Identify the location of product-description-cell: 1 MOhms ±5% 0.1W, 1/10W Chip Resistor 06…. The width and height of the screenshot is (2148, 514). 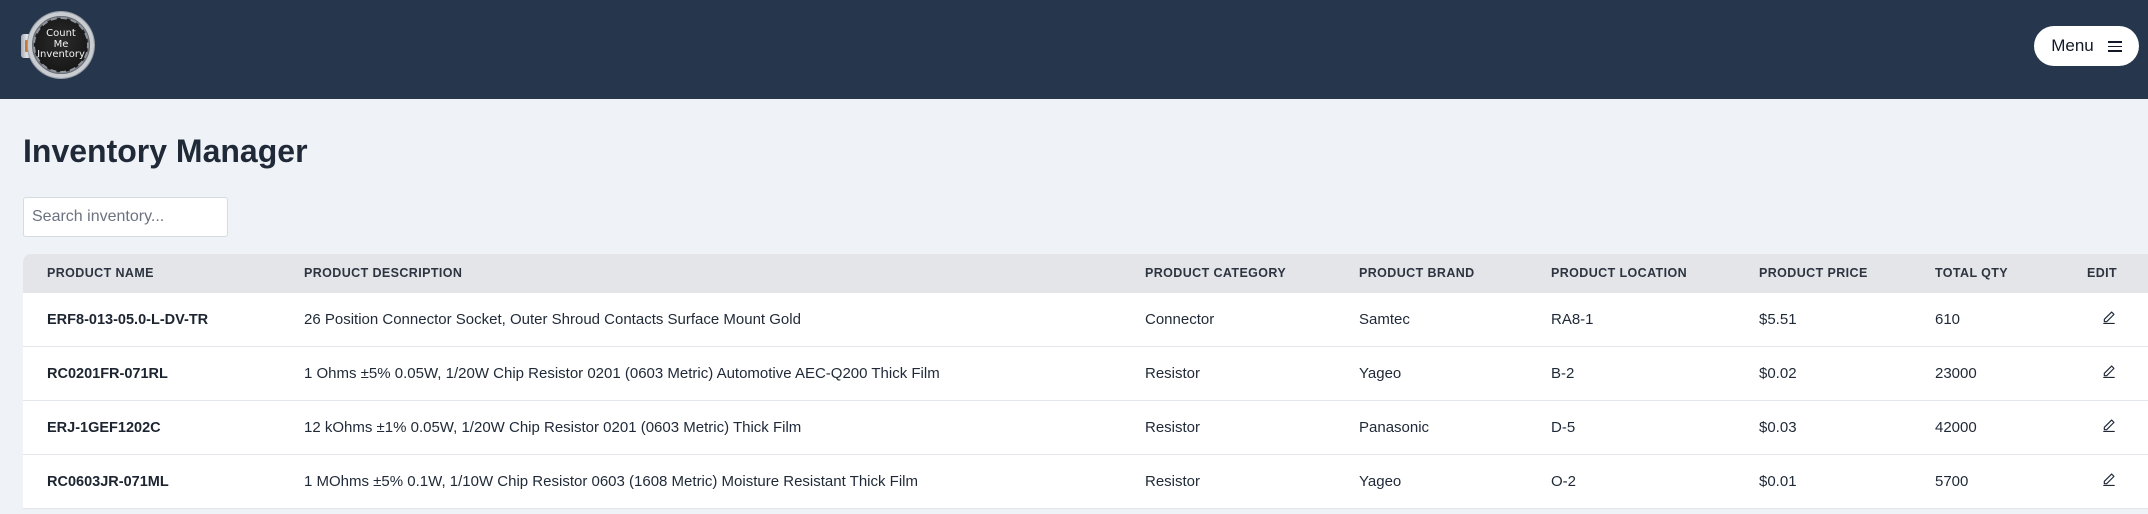
(611, 481).